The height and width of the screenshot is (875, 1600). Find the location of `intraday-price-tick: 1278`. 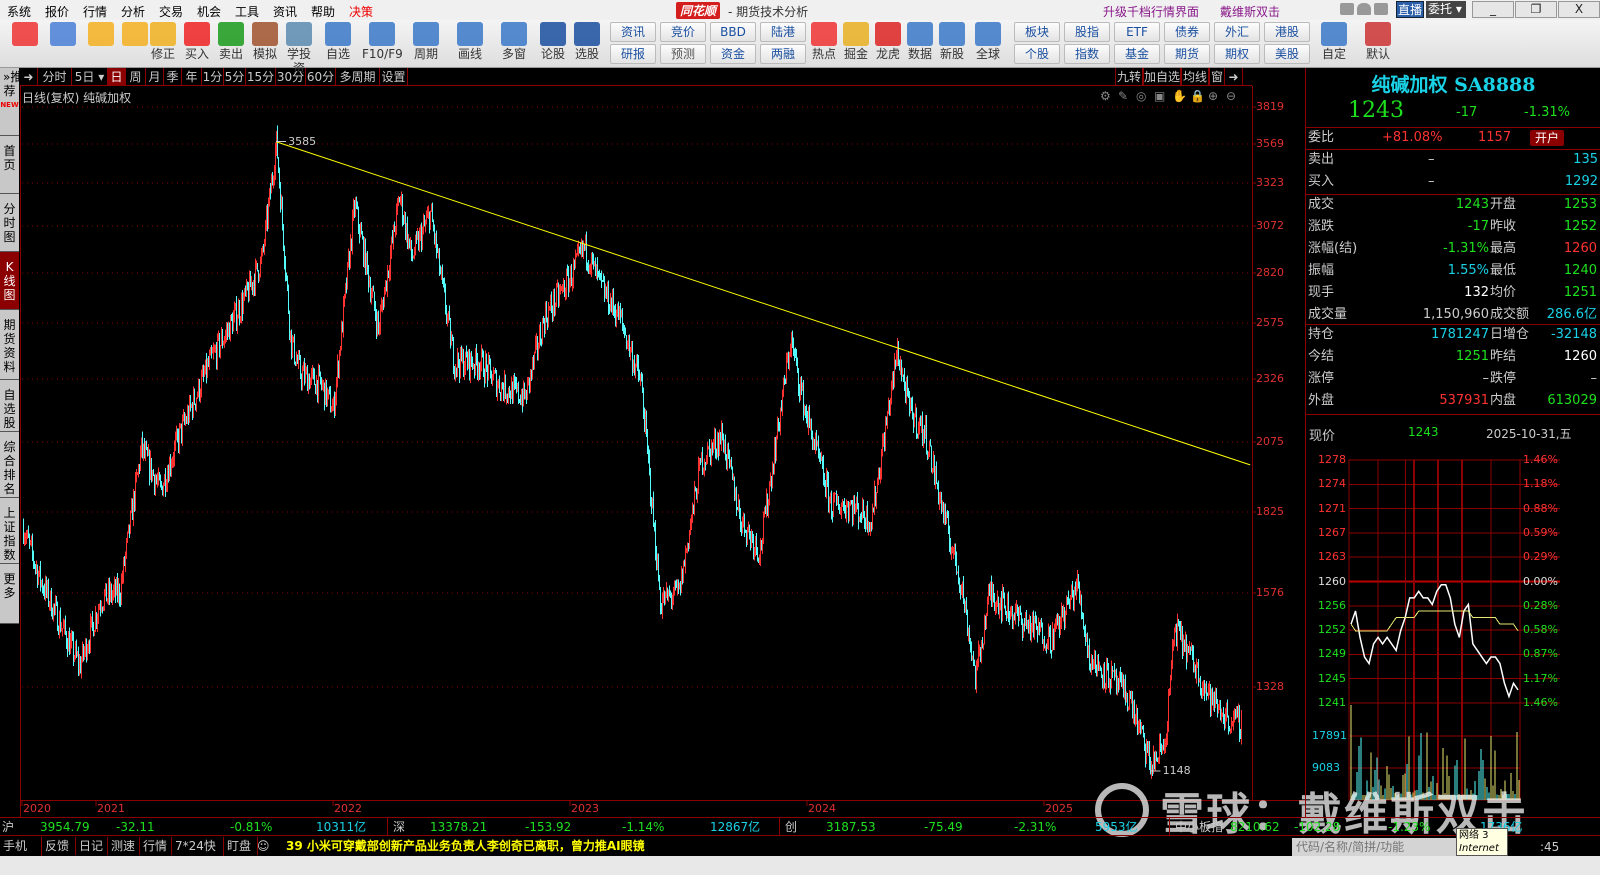

intraday-price-tick: 1278 is located at coordinates (1332, 459).